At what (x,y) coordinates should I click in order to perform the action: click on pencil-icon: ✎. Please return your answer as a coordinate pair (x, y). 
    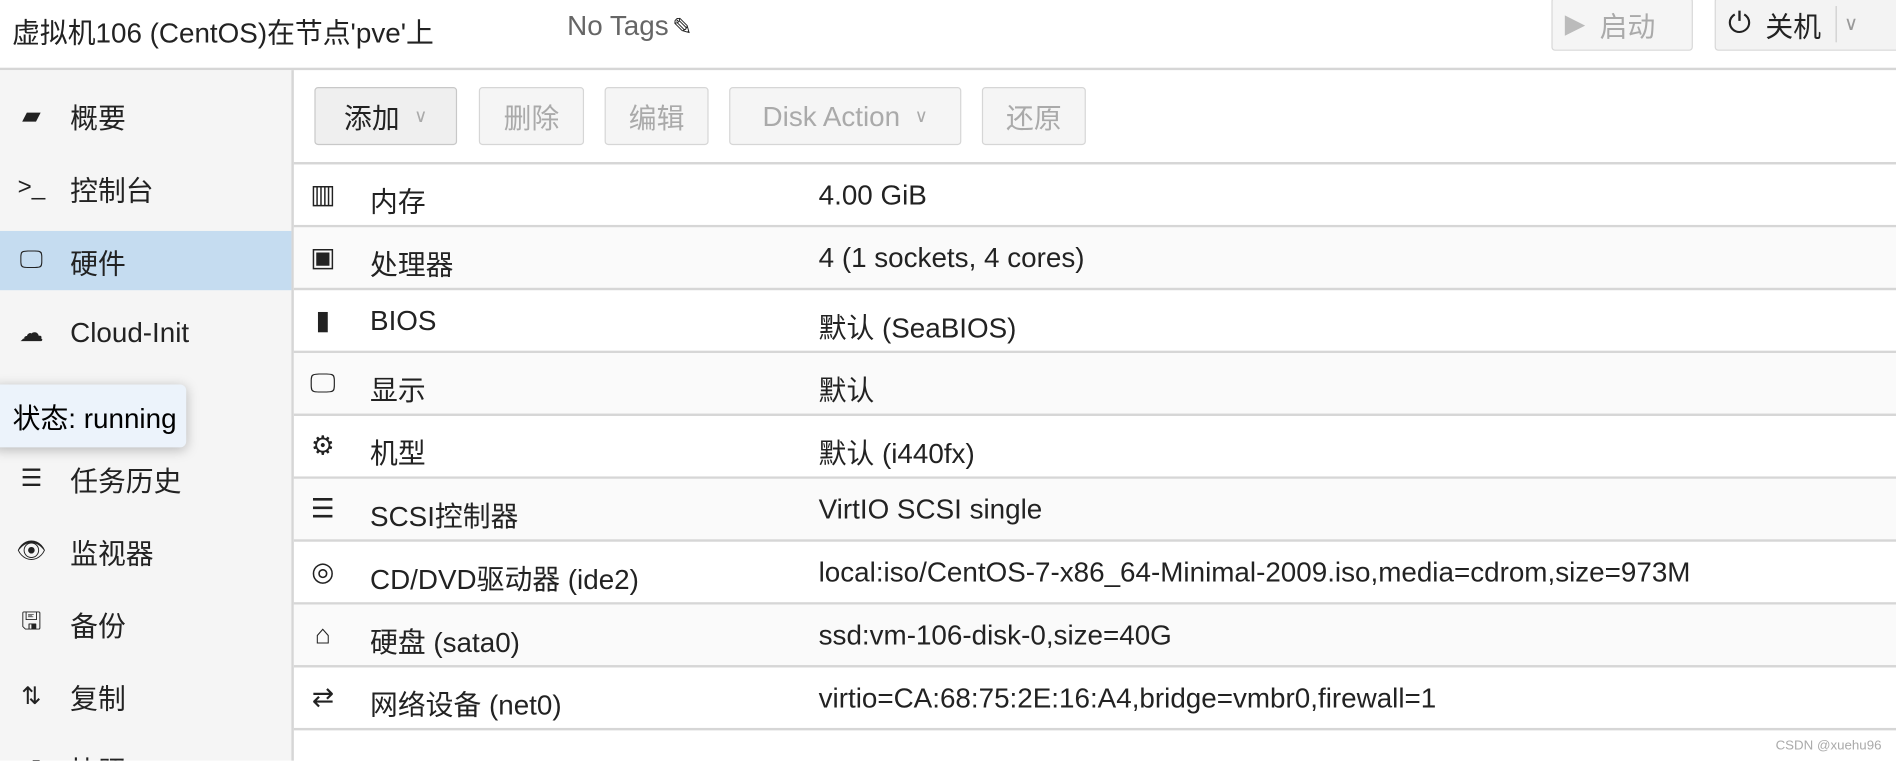
    Looking at the image, I should click on (682, 28).